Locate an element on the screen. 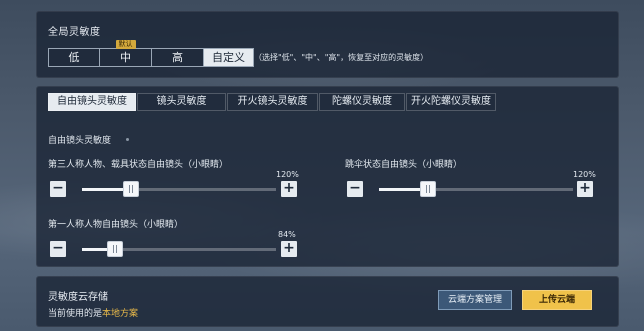 This screenshot has height=331, width=644. slider-third-person-increase-button: + is located at coordinates (289, 189).